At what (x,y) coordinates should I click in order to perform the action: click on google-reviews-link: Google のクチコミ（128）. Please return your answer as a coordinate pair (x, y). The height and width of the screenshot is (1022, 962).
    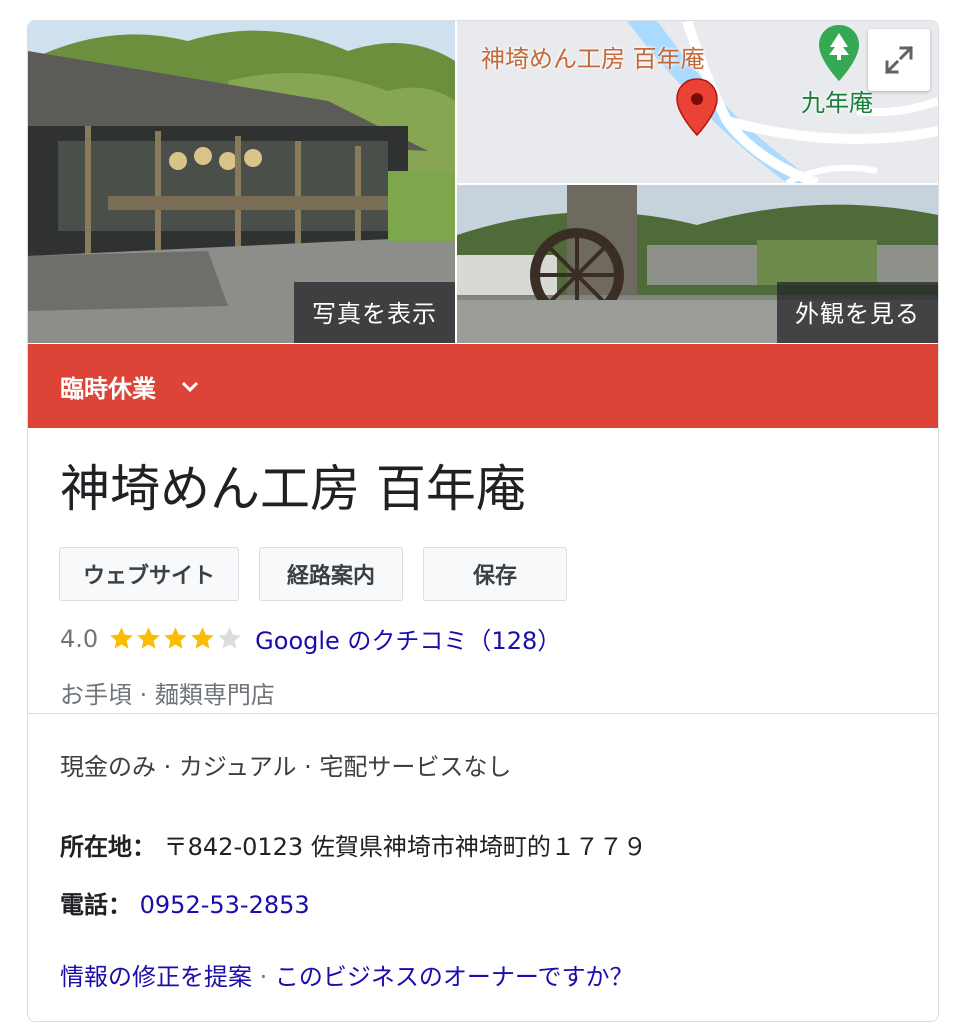
    Looking at the image, I should click on (408, 638).